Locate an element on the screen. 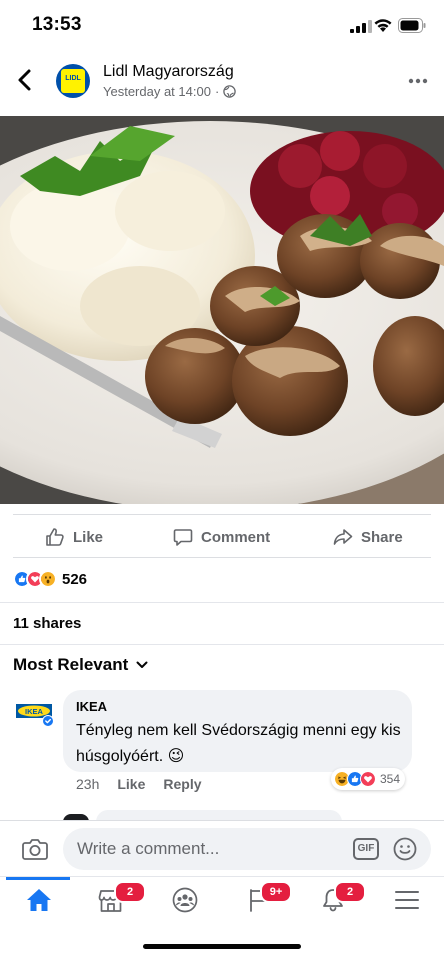  comment-author: IKEA is located at coordinates (91, 706).